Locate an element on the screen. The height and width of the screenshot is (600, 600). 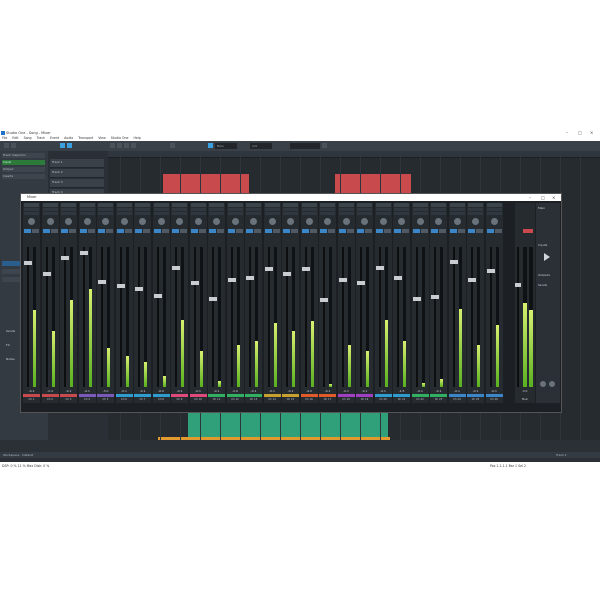
channel-name: Ch 24 is located at coordinates (457, 400).